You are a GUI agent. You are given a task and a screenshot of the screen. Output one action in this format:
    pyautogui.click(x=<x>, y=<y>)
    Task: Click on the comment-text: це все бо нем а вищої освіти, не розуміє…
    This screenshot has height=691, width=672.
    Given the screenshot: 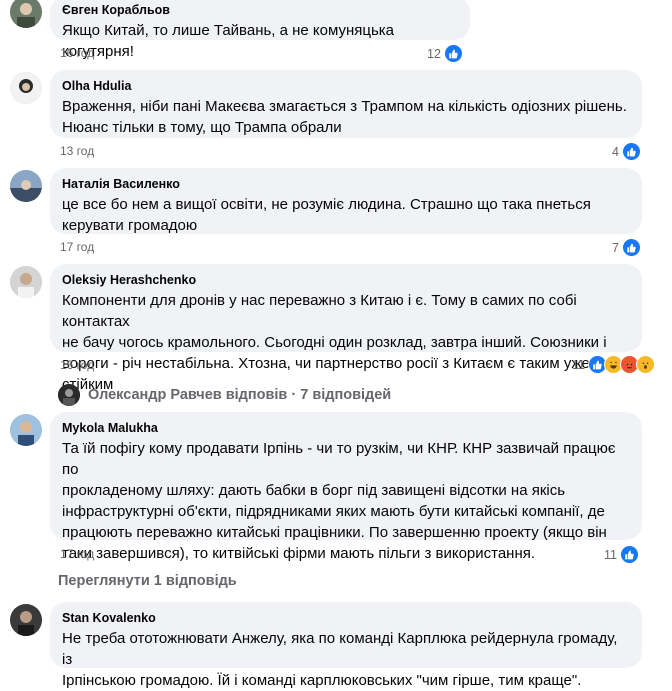 What is the action you would take?
    pyautogui.click(x=326, y=204)
    